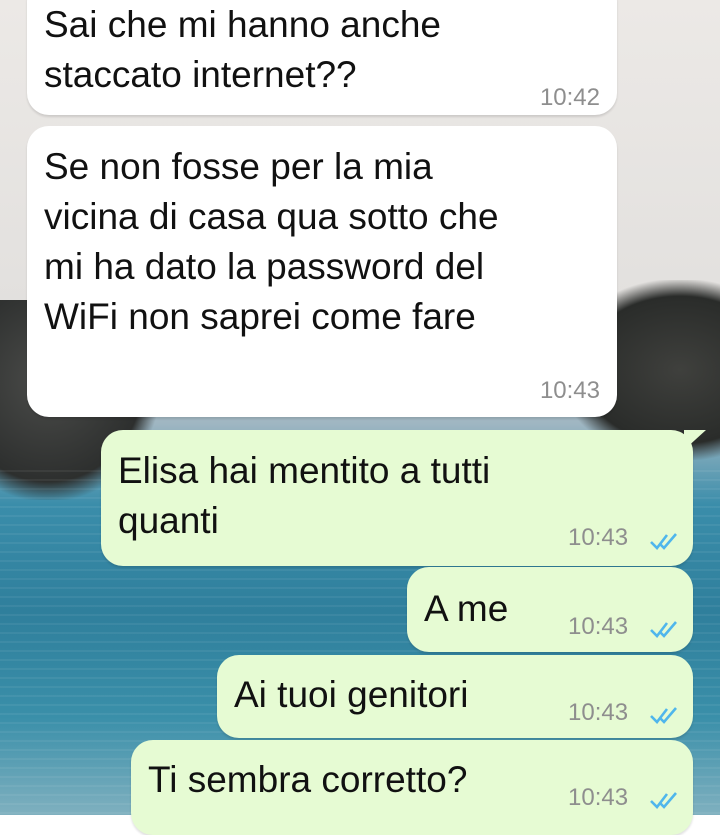  I want to click on outgoing-message-bubble: A me 10:43, so click(550, 609).